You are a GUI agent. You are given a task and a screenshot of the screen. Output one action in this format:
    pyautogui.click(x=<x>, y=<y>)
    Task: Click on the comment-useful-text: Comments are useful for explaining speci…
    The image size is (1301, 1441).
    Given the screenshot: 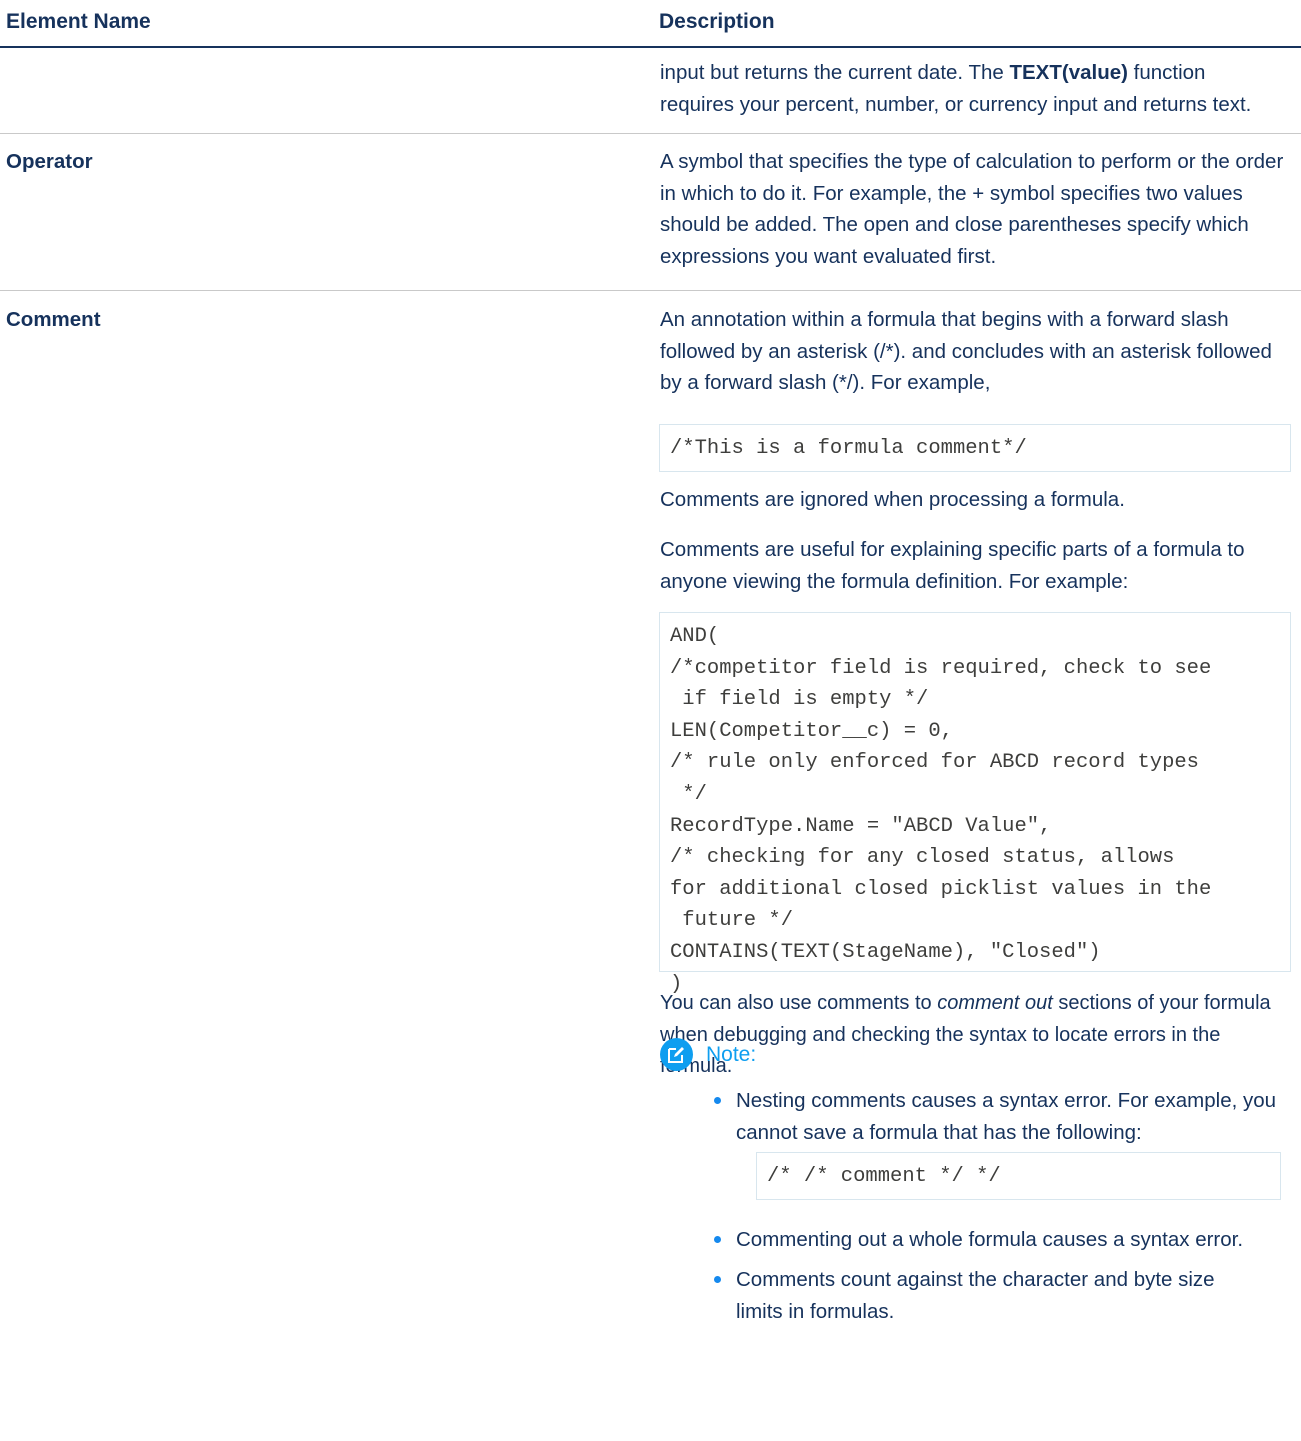 What is the action you would take?
    pyautogui.click(x=952, y=565)
    